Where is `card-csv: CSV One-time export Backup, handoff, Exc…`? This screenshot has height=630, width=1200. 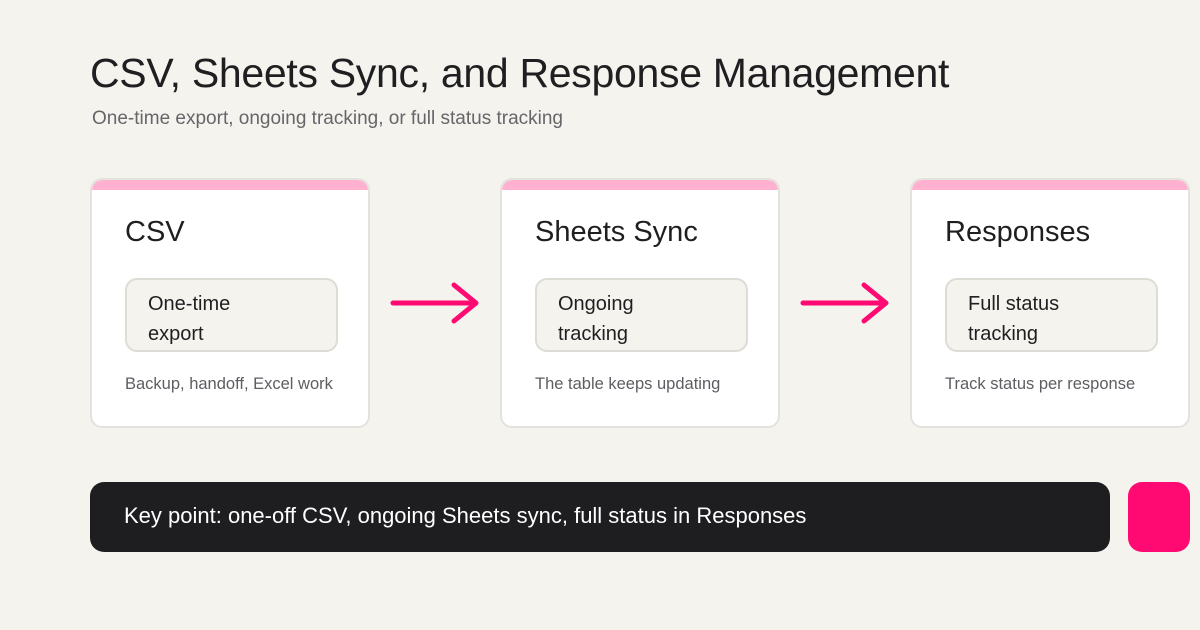 card-csv: CSV One-time export Backup, handoff, Exc… is located at coordinates (230, 303).